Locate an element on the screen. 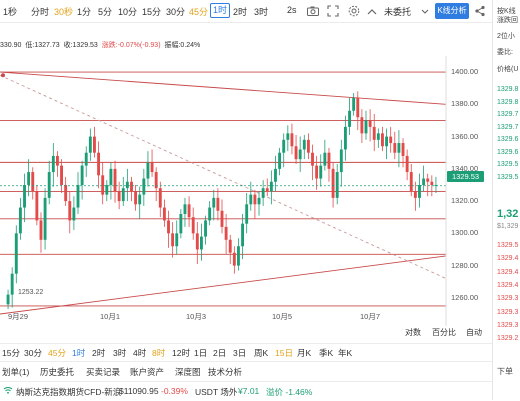 This screenshot has width=520, height=401. place-order-label: 下单 is located at coordinates (505, 371).